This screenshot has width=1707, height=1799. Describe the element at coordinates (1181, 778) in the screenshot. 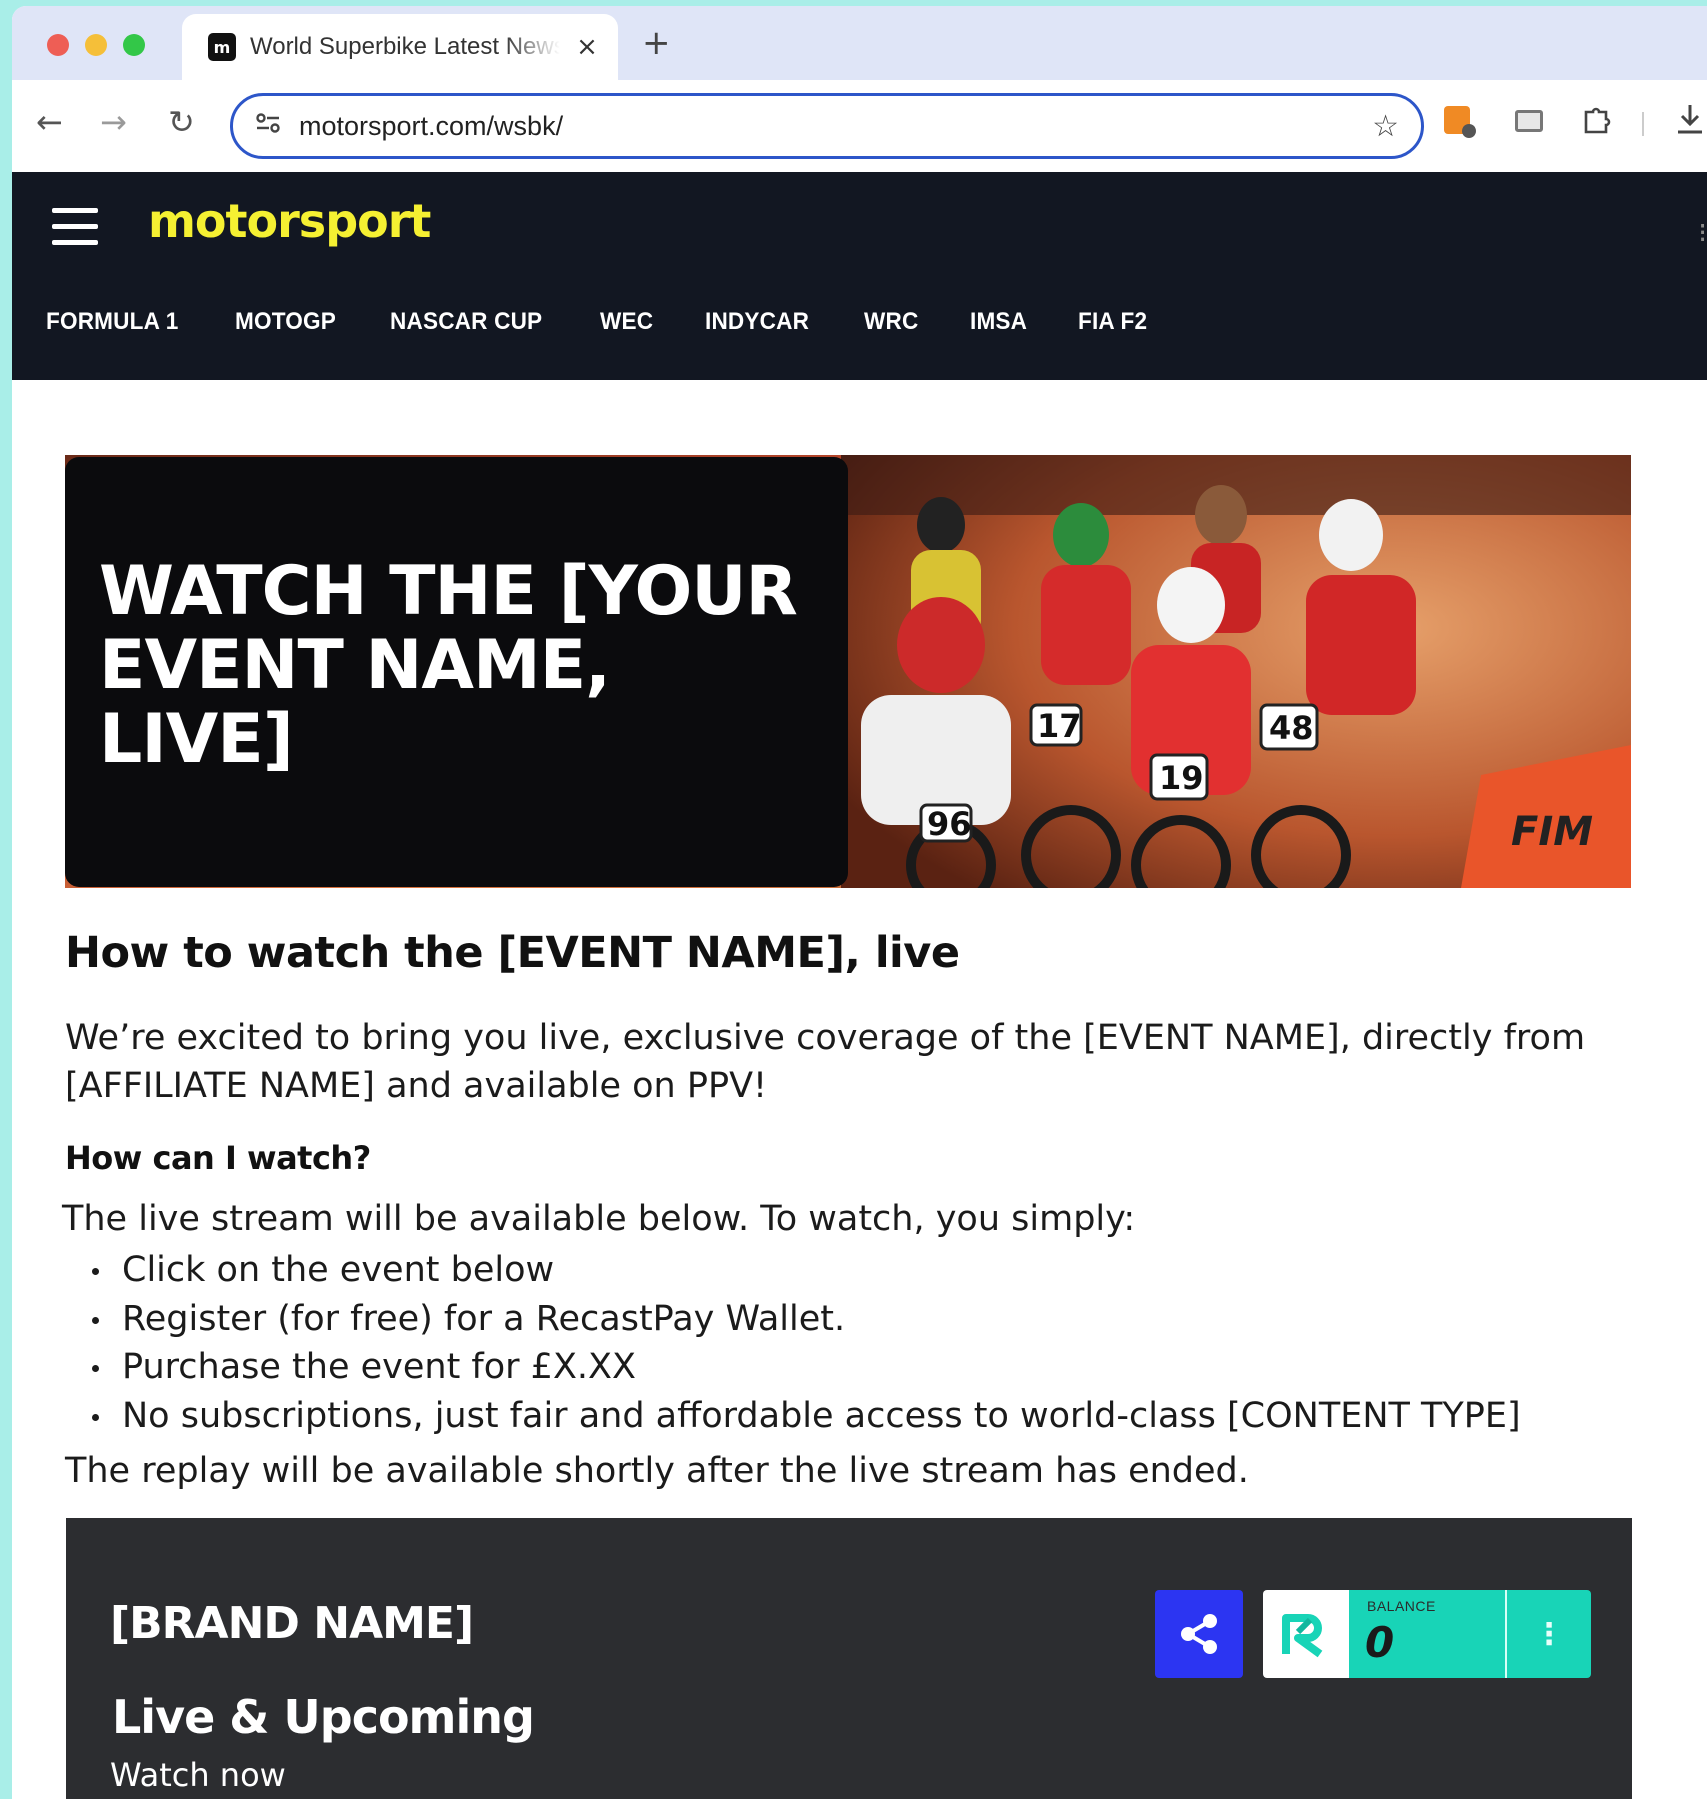

I see `rider-number-19: 19` at that location.